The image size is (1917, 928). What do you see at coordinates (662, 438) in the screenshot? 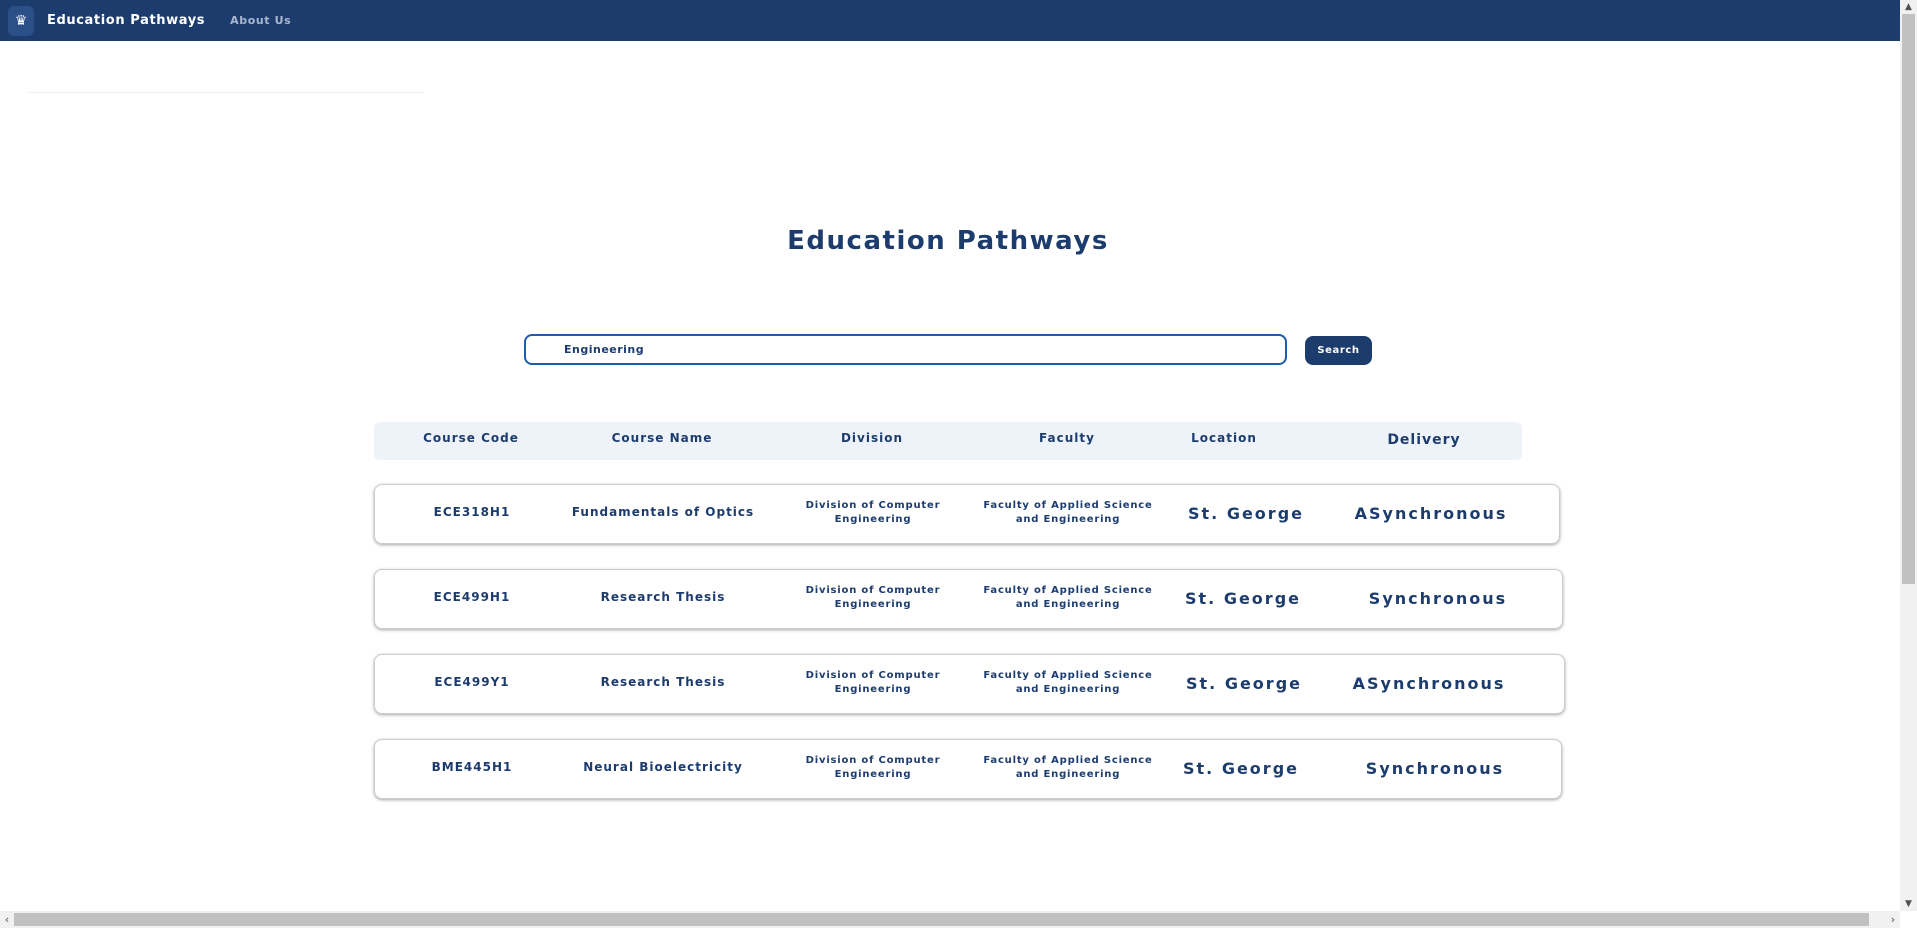
I see `column-header-course-name: Course Name` at bounding box center [662, 438].